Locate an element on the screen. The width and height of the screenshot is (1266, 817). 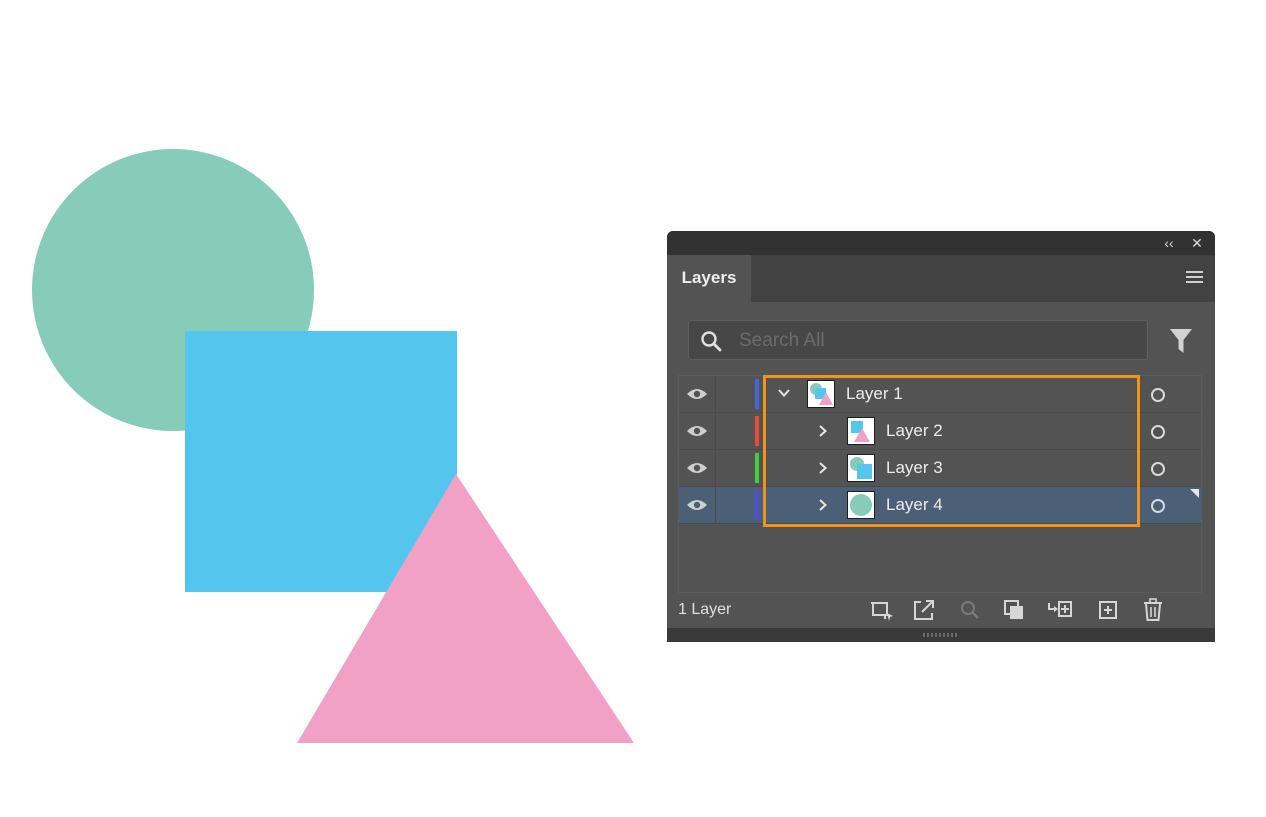
panel-menu-icon is located at coordinates (1194, 278).